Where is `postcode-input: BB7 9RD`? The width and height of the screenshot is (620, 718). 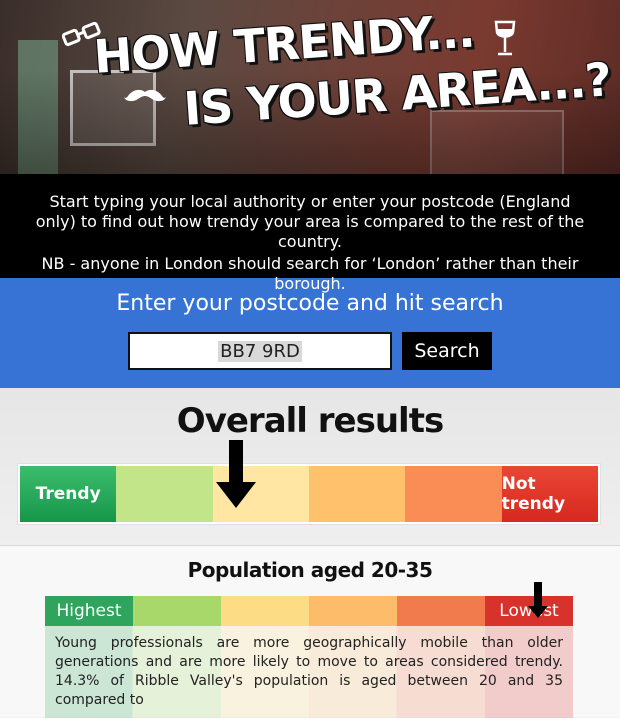 postcode-input: BB7 9RD is located at coordinates (260, 351).